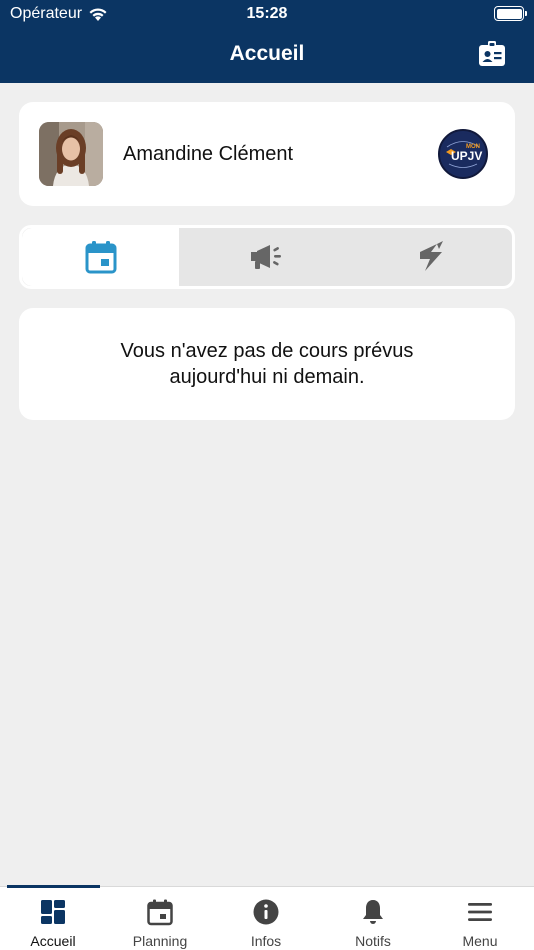  I want to click on flash-icon, so click(431, 256).